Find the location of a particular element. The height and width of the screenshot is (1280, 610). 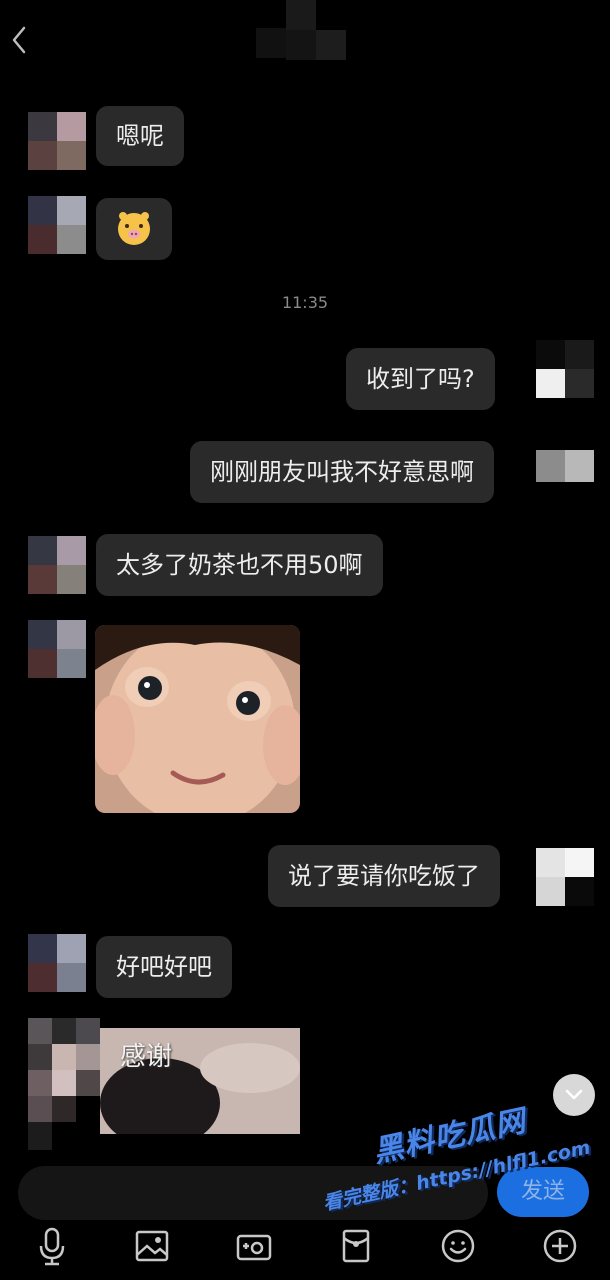

back-button is located at coordinates (20, 40).